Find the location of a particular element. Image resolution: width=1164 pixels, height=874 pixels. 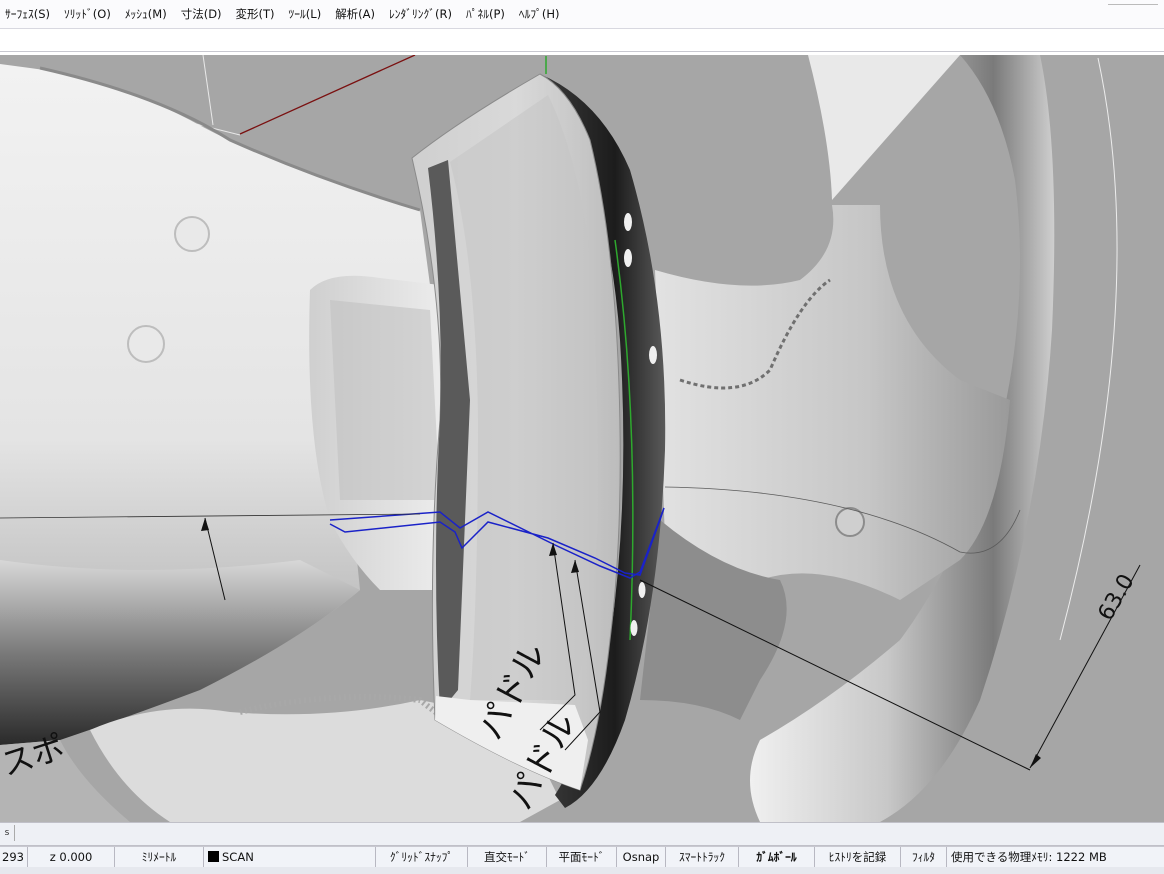

record-history-toggle: ﾋｽﾄﾘを記録 is located at coordinates (858, 857).